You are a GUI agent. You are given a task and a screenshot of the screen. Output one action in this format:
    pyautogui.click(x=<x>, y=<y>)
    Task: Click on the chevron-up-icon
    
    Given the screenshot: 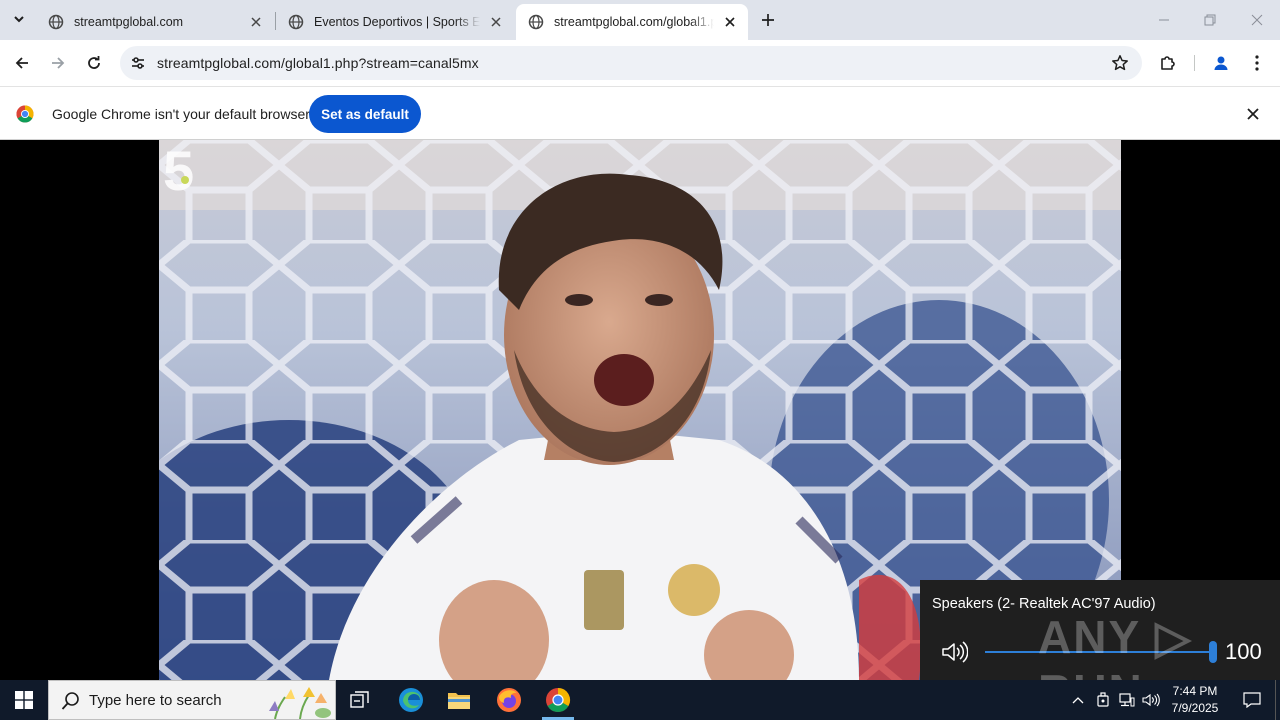 What is the action you would take?
    pyautogui.click(x=1078, y=700)
    